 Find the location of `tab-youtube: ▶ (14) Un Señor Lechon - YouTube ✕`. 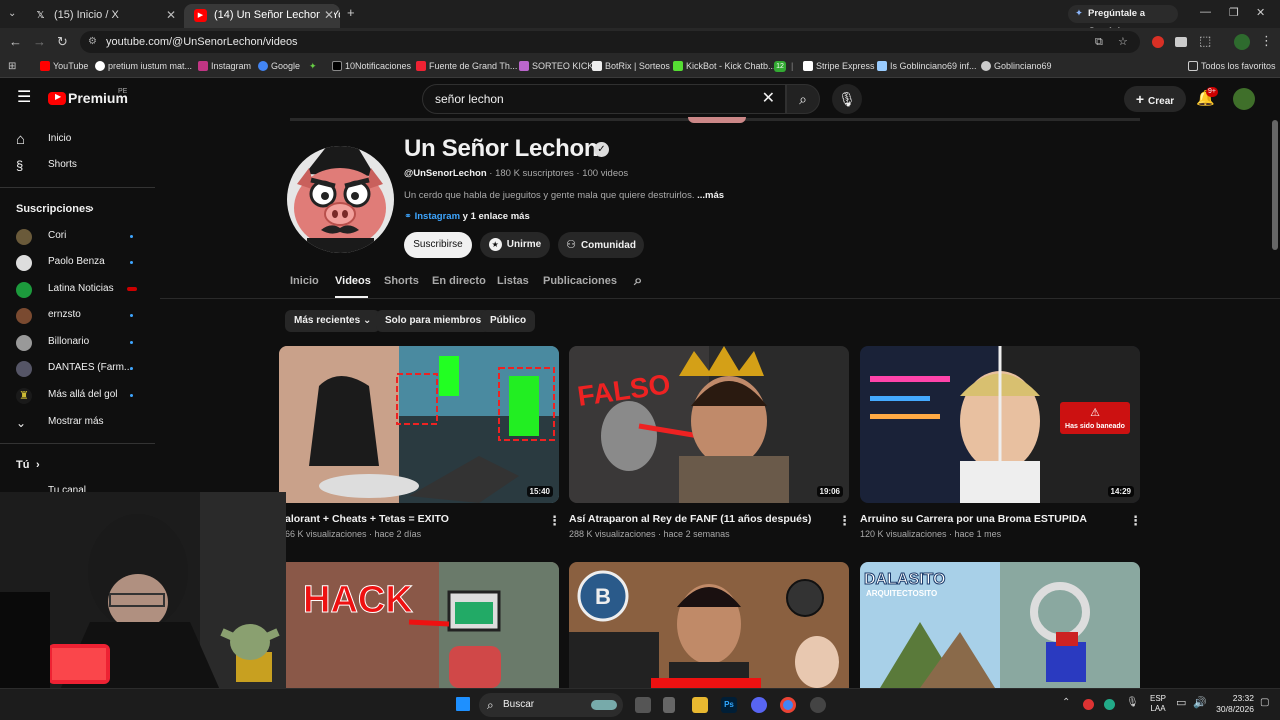

tab-youtube: ▶ (14) Un Señor Lechon - YouTube ✕ is located at coordinates (262, 16).